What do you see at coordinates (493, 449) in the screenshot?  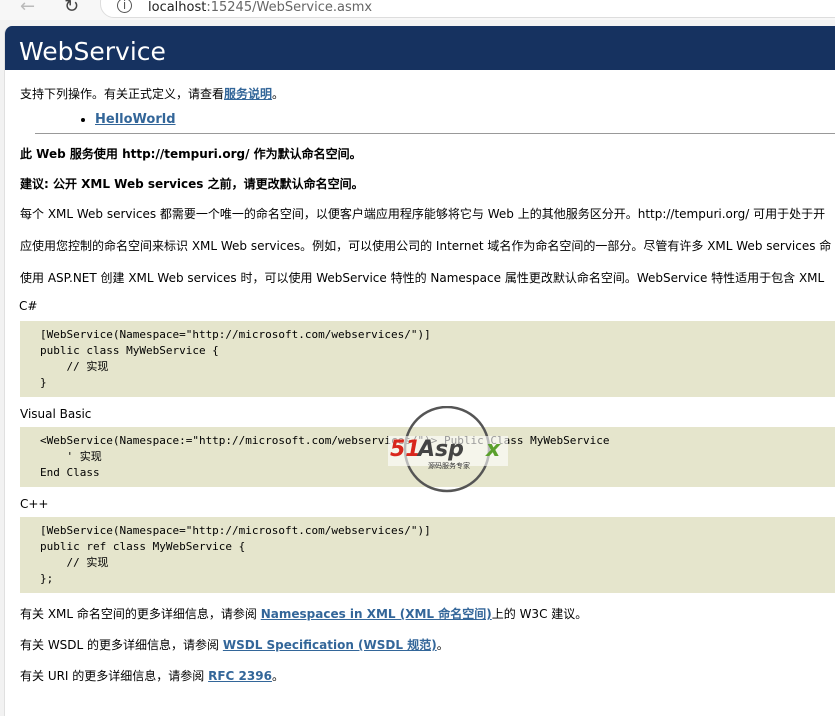 I see `svg-text: x` at bounding box center [493, 449].